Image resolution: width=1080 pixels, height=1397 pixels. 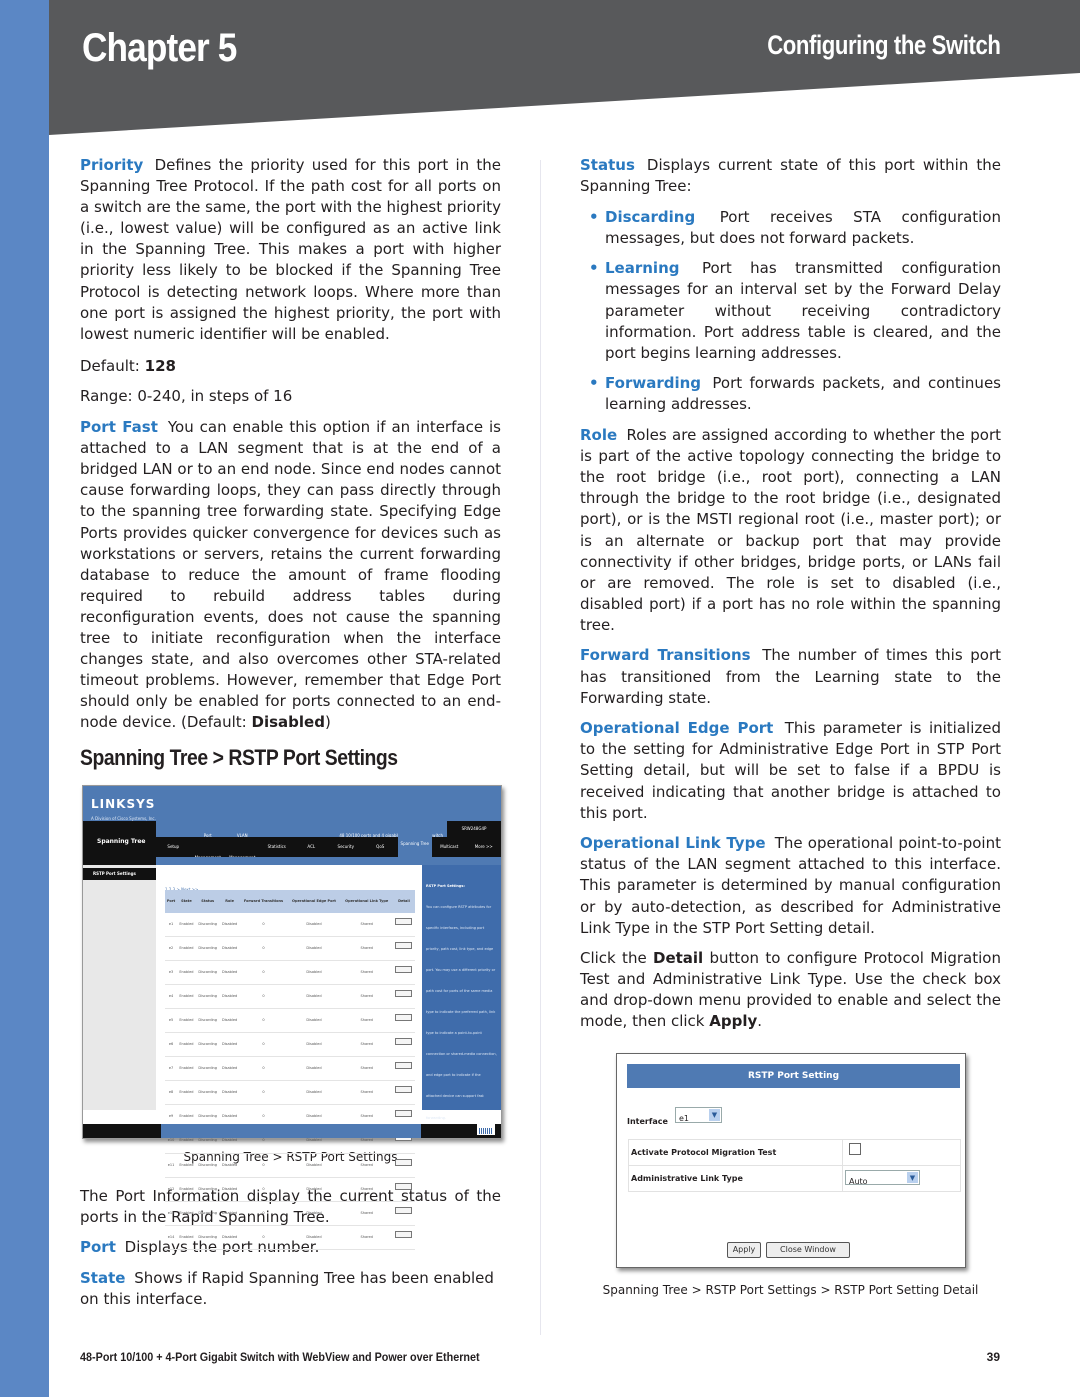 What do you see at coordinates (855, 1148) in the screenshot?
I see `s2-migration-checkbox` at bounding box center [855, 1148].